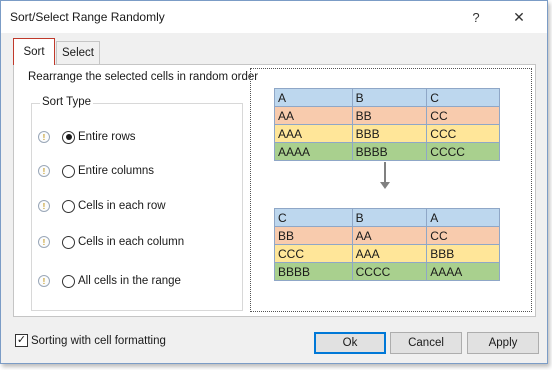 Image resolution: width=552 pixels, height=370 pixels. What do you see at coordinates (68, 206) in the screenshot?
I see `radio-cells-in-each-row` at bounding box center [68, 206].